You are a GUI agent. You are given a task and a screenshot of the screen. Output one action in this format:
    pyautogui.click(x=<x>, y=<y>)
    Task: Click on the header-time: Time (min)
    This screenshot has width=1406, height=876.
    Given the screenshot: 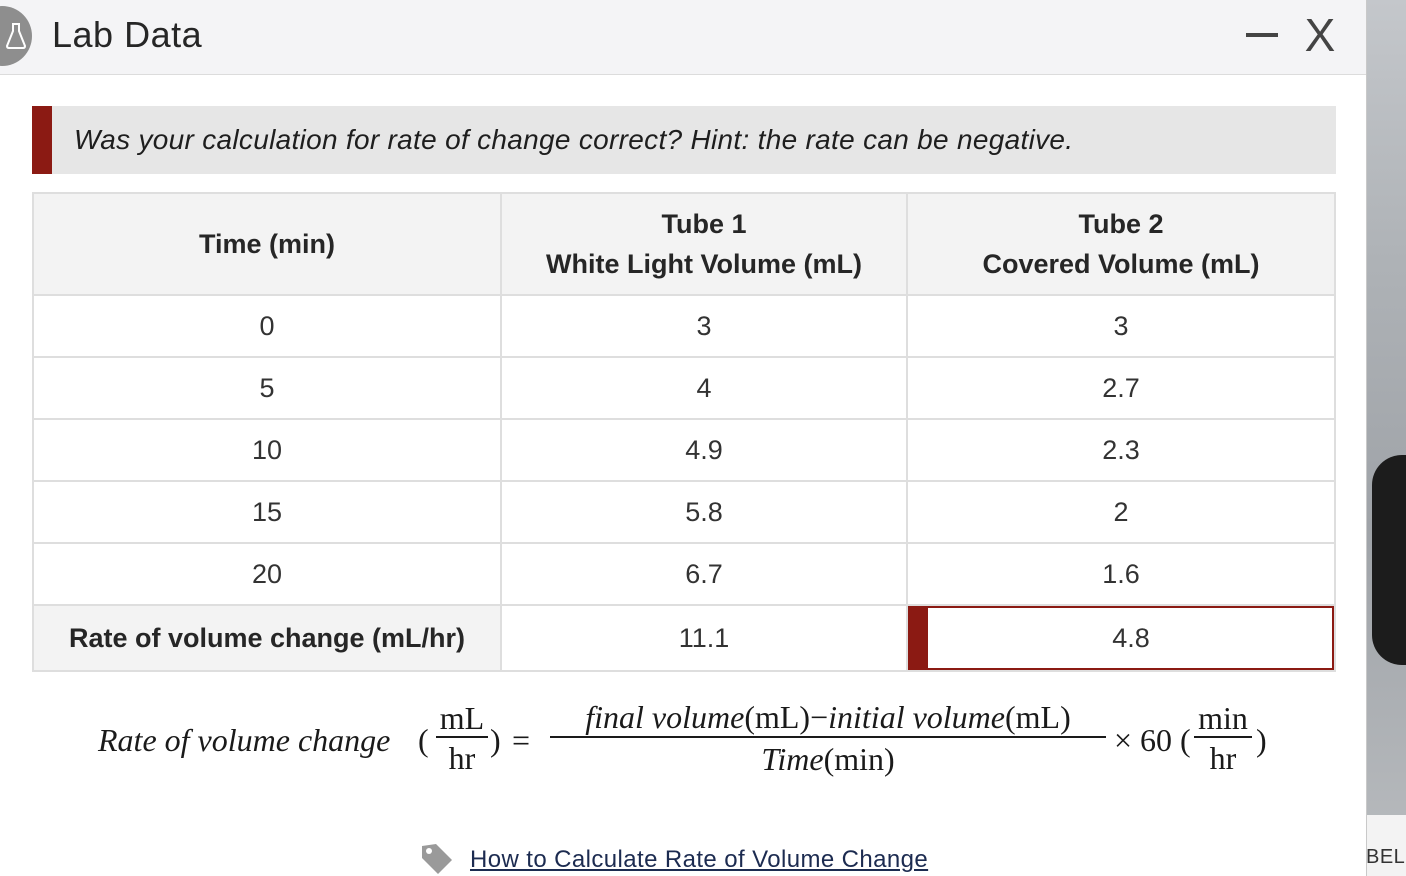 What is the action you would take?
    pyautogui.click(x=267, y=244)
    